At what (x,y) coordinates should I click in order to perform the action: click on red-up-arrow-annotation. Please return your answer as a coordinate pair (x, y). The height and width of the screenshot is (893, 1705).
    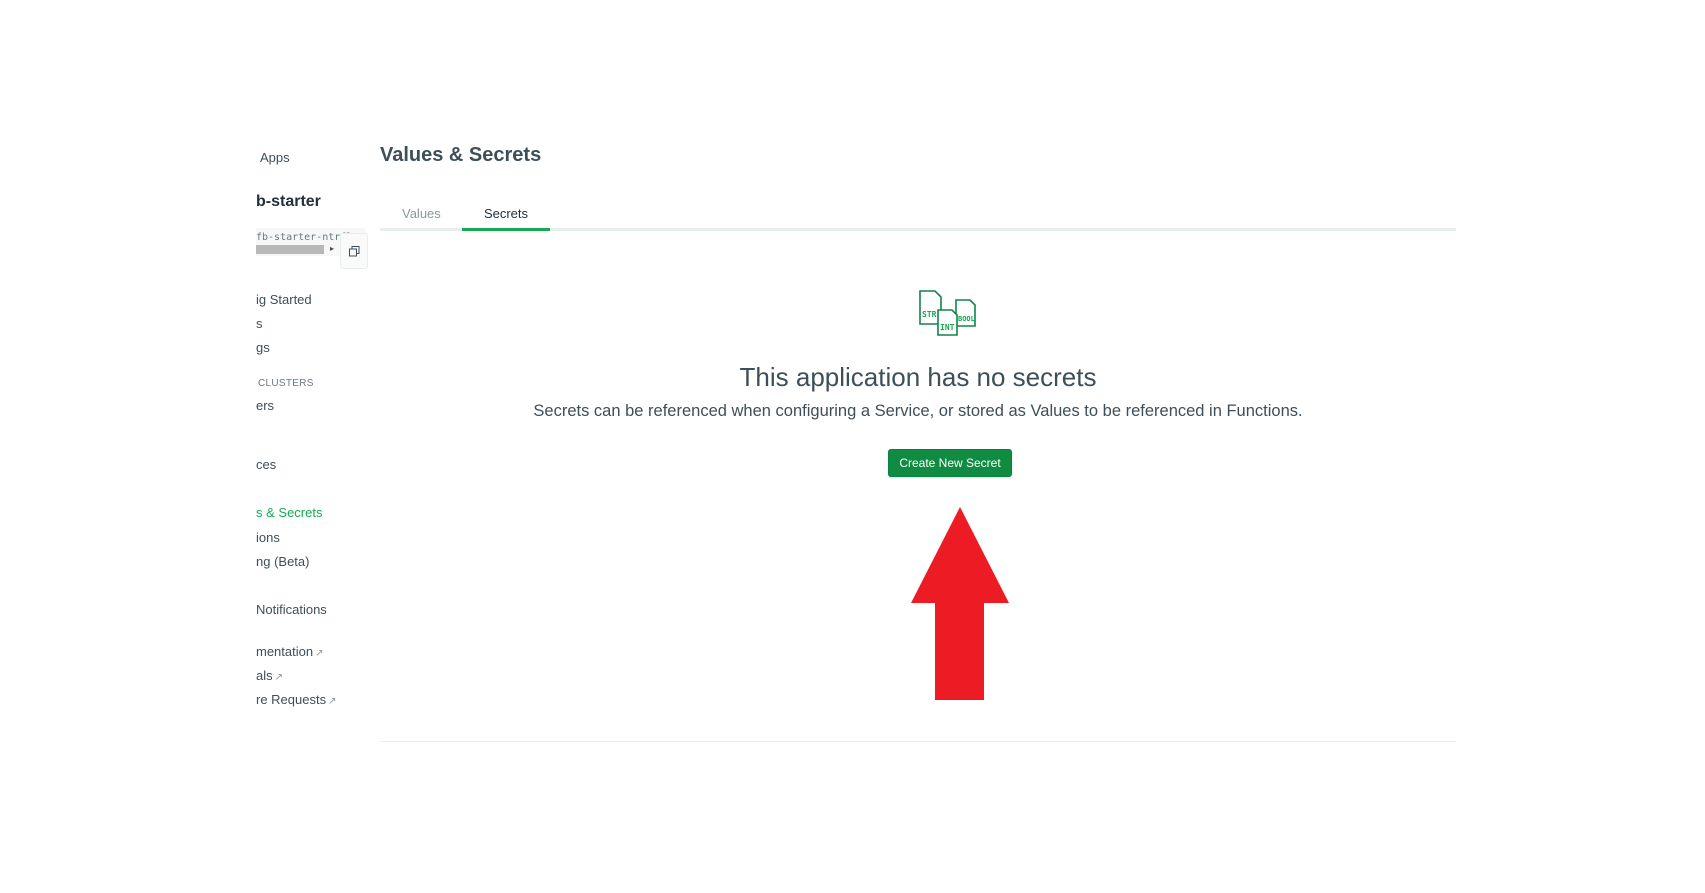
    Looking at the image, I should click on (960, 603).